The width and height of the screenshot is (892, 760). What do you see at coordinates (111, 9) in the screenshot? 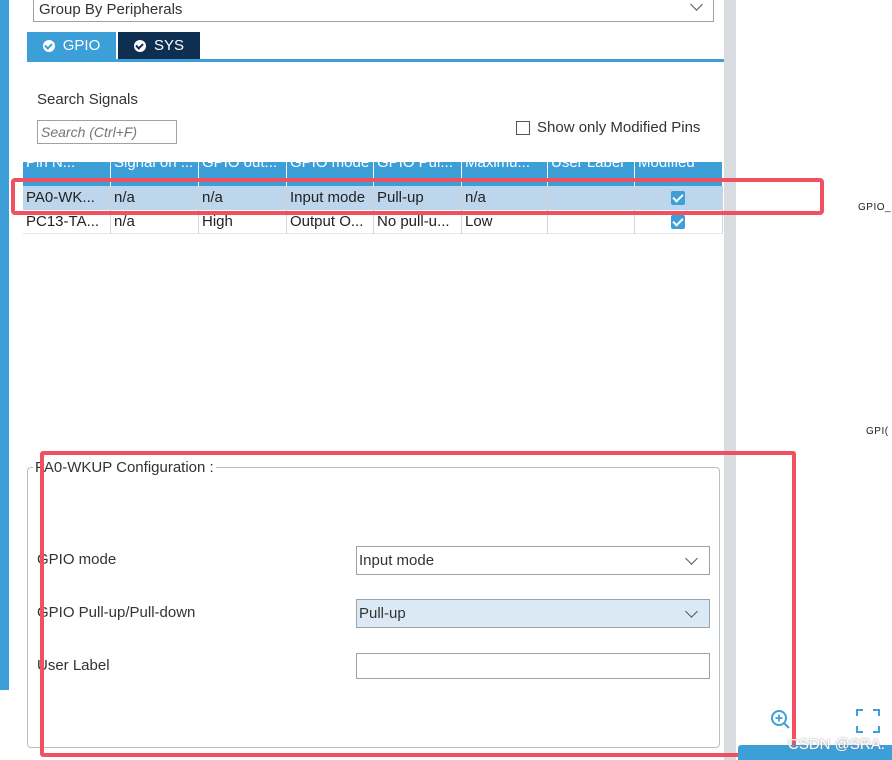
I see `group-by-value: Group By Peripherals` at bounding box center [111, 9].